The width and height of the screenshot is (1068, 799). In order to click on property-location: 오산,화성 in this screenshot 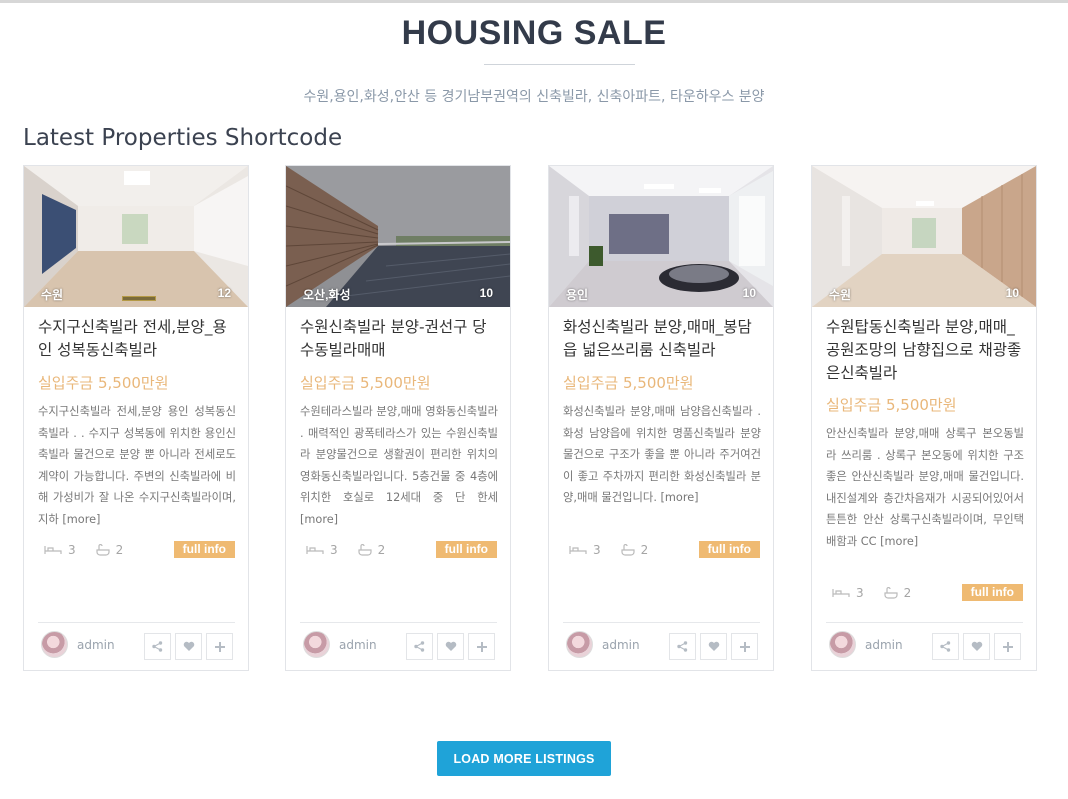, I will do `click(327, 295)`.